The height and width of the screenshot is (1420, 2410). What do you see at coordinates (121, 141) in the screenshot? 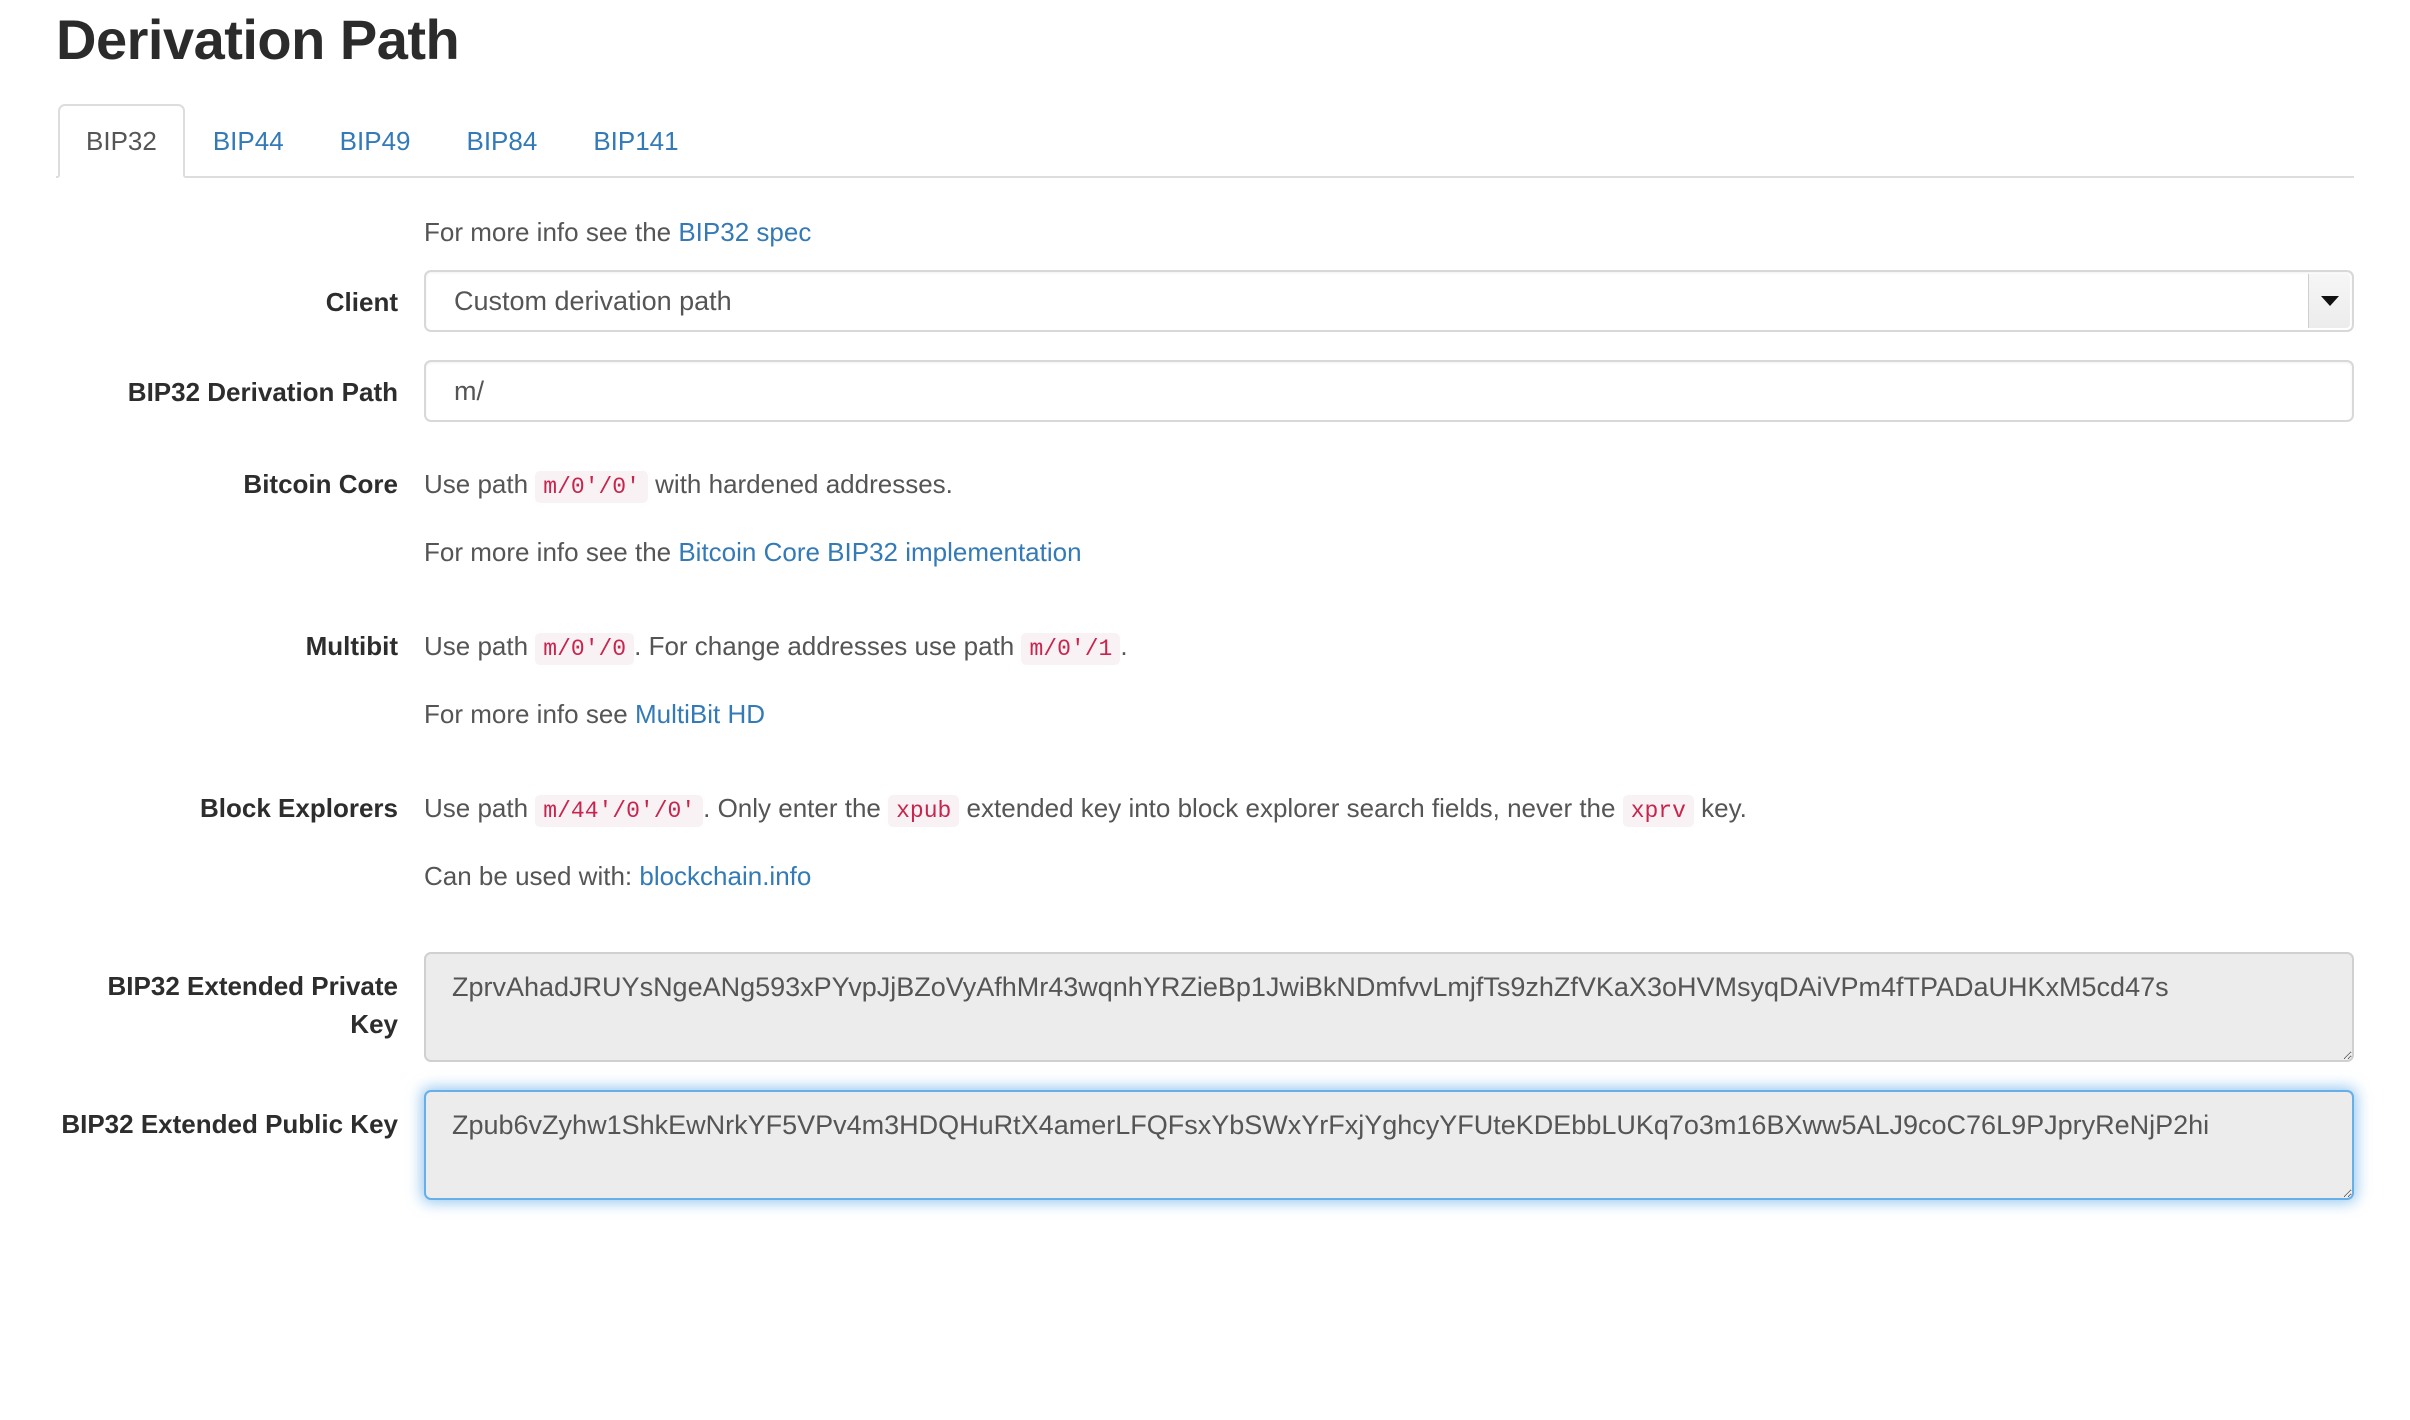
I see `tab-bip32: BIP32` at bounding box center [121, 141].